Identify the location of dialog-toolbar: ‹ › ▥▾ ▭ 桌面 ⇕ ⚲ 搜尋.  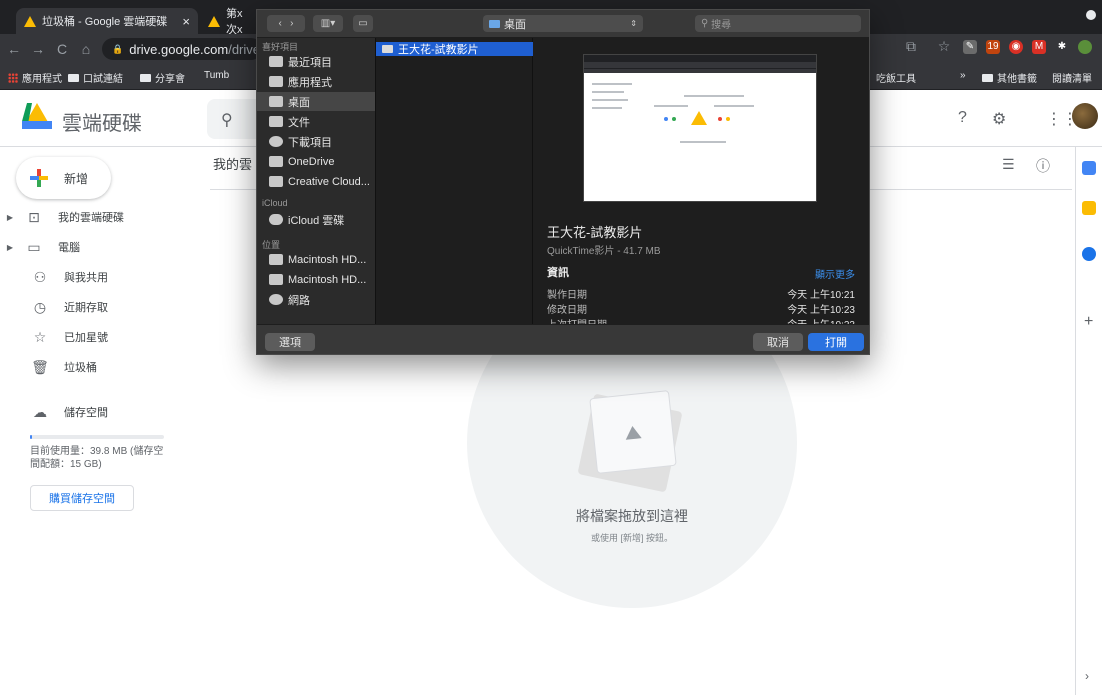
(563, 24).